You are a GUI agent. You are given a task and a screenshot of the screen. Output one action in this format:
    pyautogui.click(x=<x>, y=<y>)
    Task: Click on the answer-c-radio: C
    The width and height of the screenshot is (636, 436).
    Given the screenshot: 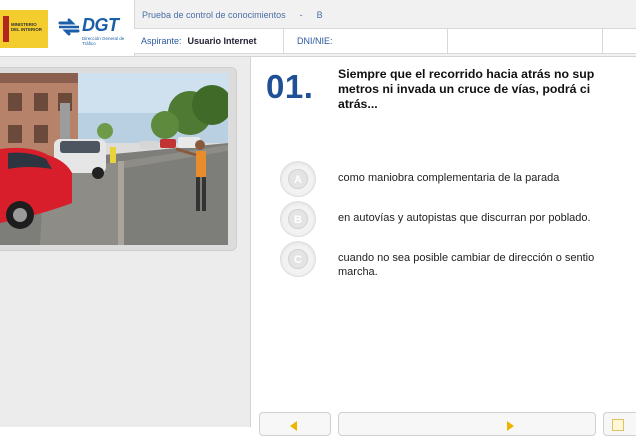 What is the action you would take?
    pyautogui.click(x=298, y=259)
    